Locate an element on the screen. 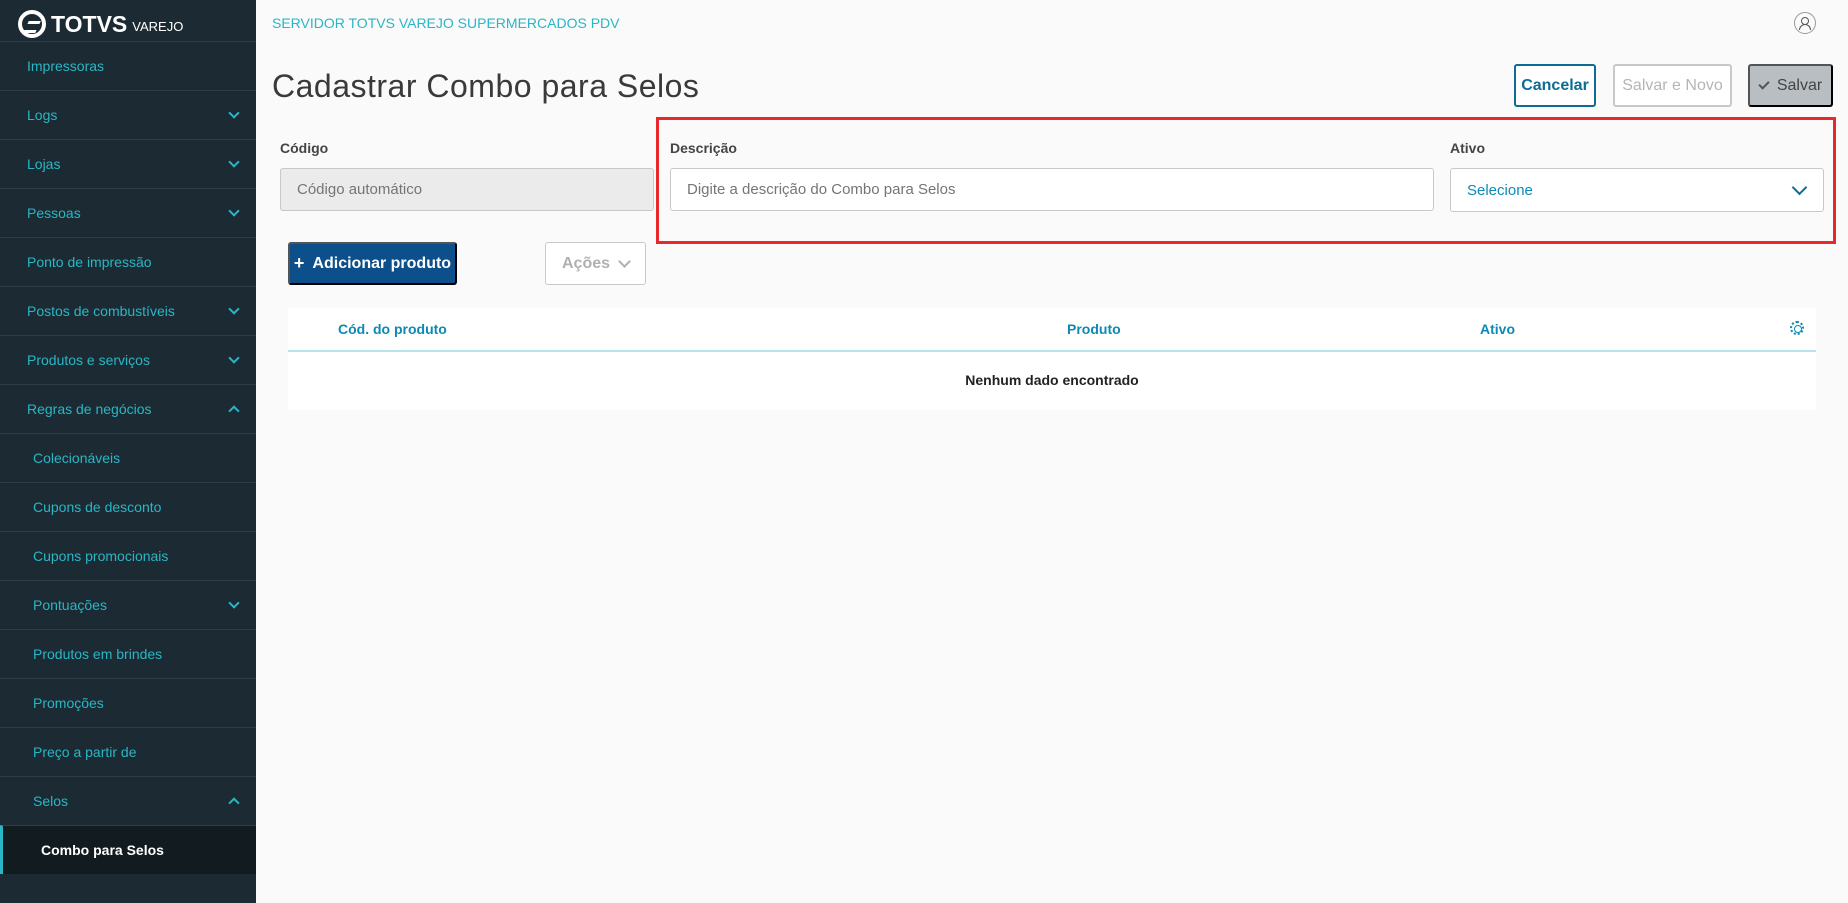 Image resolution: width=1848 pixels, height=903 pixels. sidebar-item-label: Colecionáveis is located at coordinates (77, 458).